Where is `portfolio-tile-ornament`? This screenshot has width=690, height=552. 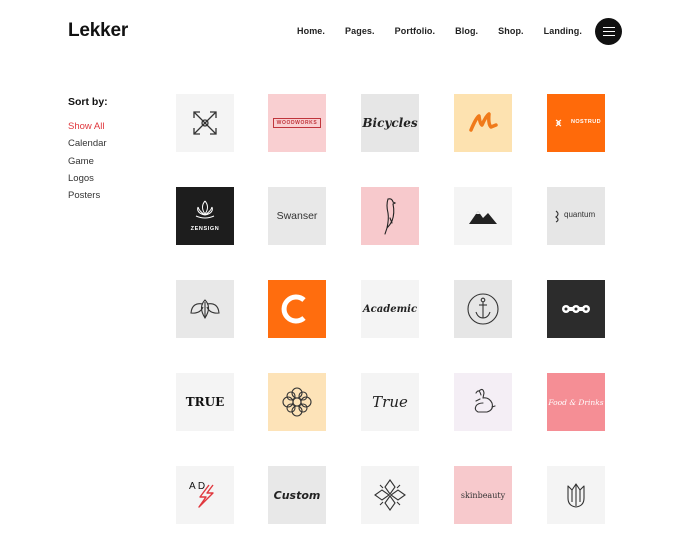 portfolio-tile-ornament is located at coordinates (297, 402).